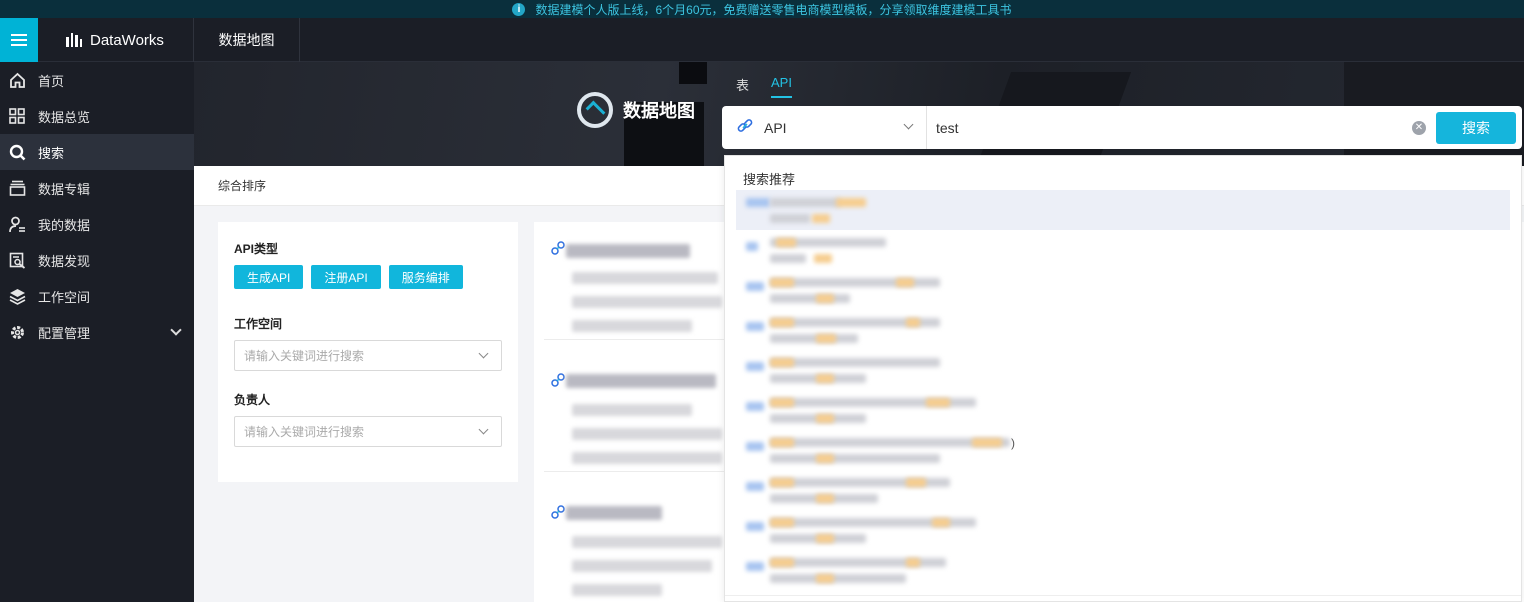 Image resolution: width=1524 pixels, height=602 pixels. What do you see at coordinates (269, 277) in the screenshot?
I see `chip-generated-api: 生成API` at bounding box center [269, 277].